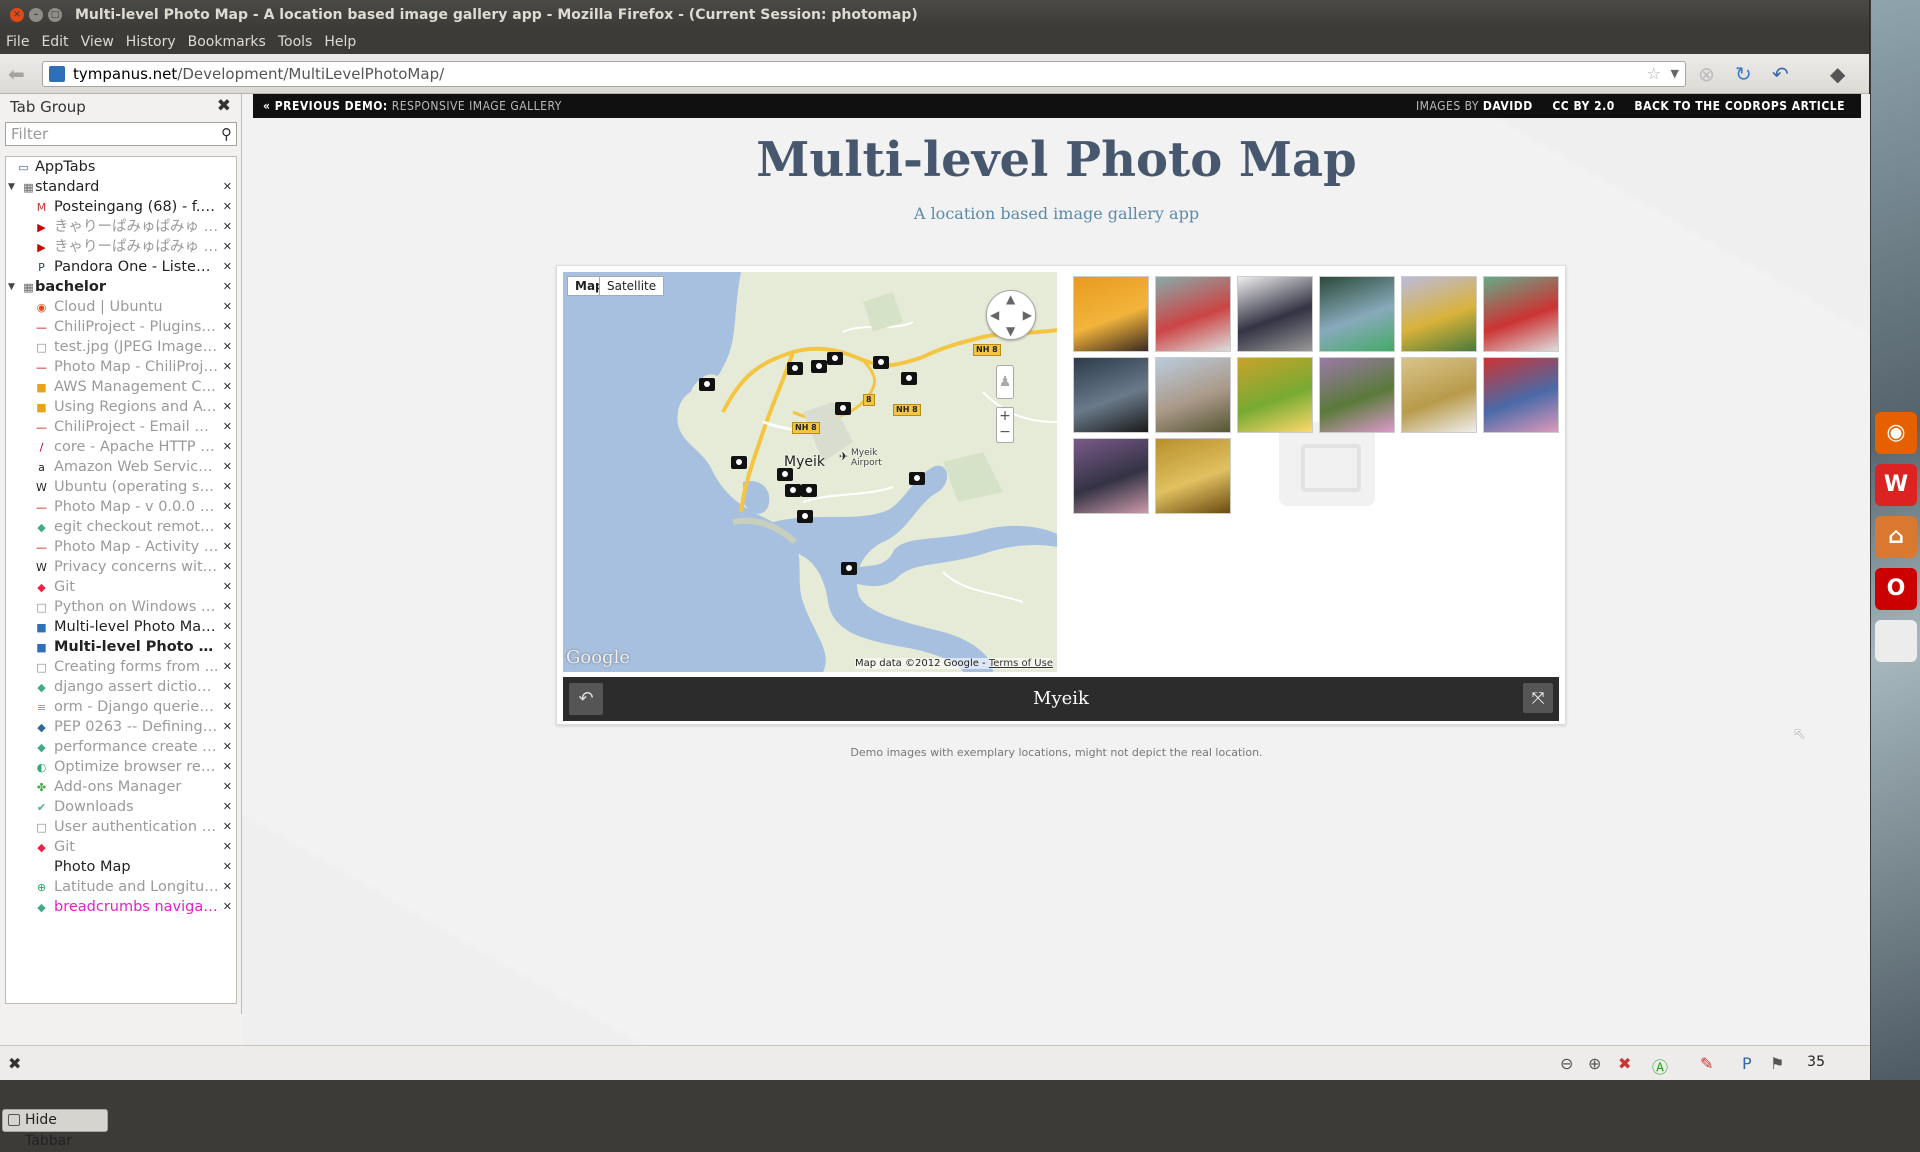 This screenshot has width=1920, height=1152. I want to click on photo-thumbnail-golden-relief, so click(1193, 476).